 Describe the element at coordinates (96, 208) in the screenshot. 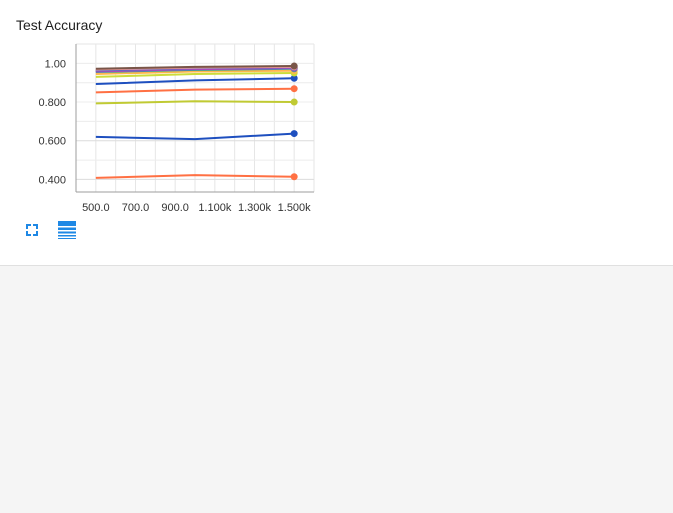

I see `x-tick-label: 500.0` at that location.